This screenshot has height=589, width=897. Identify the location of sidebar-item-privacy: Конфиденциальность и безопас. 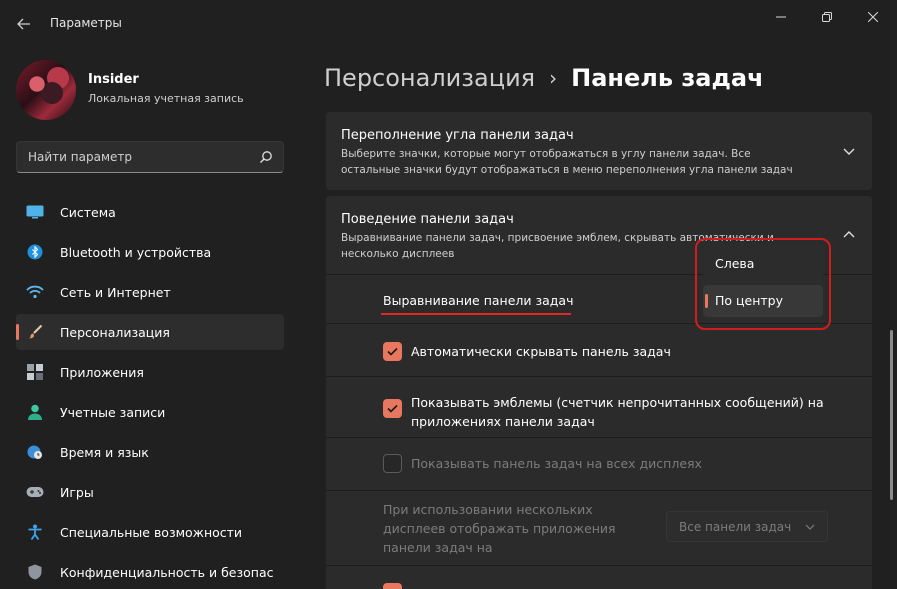
(150, 571).